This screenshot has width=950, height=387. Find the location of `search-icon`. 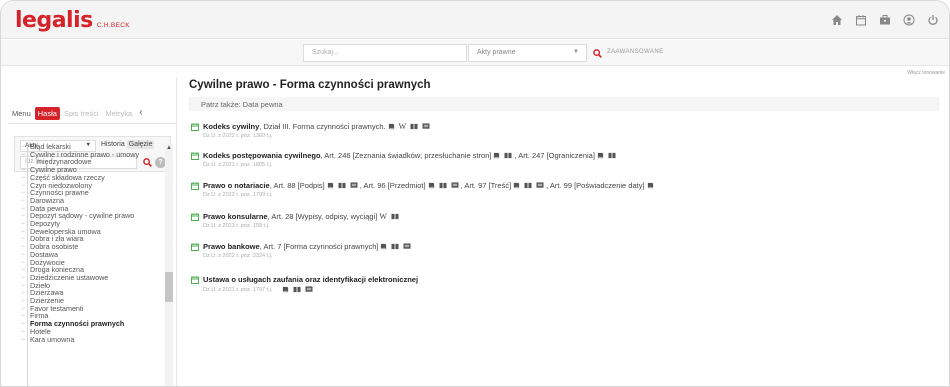

search-icon is located at coordinates (597, 53).